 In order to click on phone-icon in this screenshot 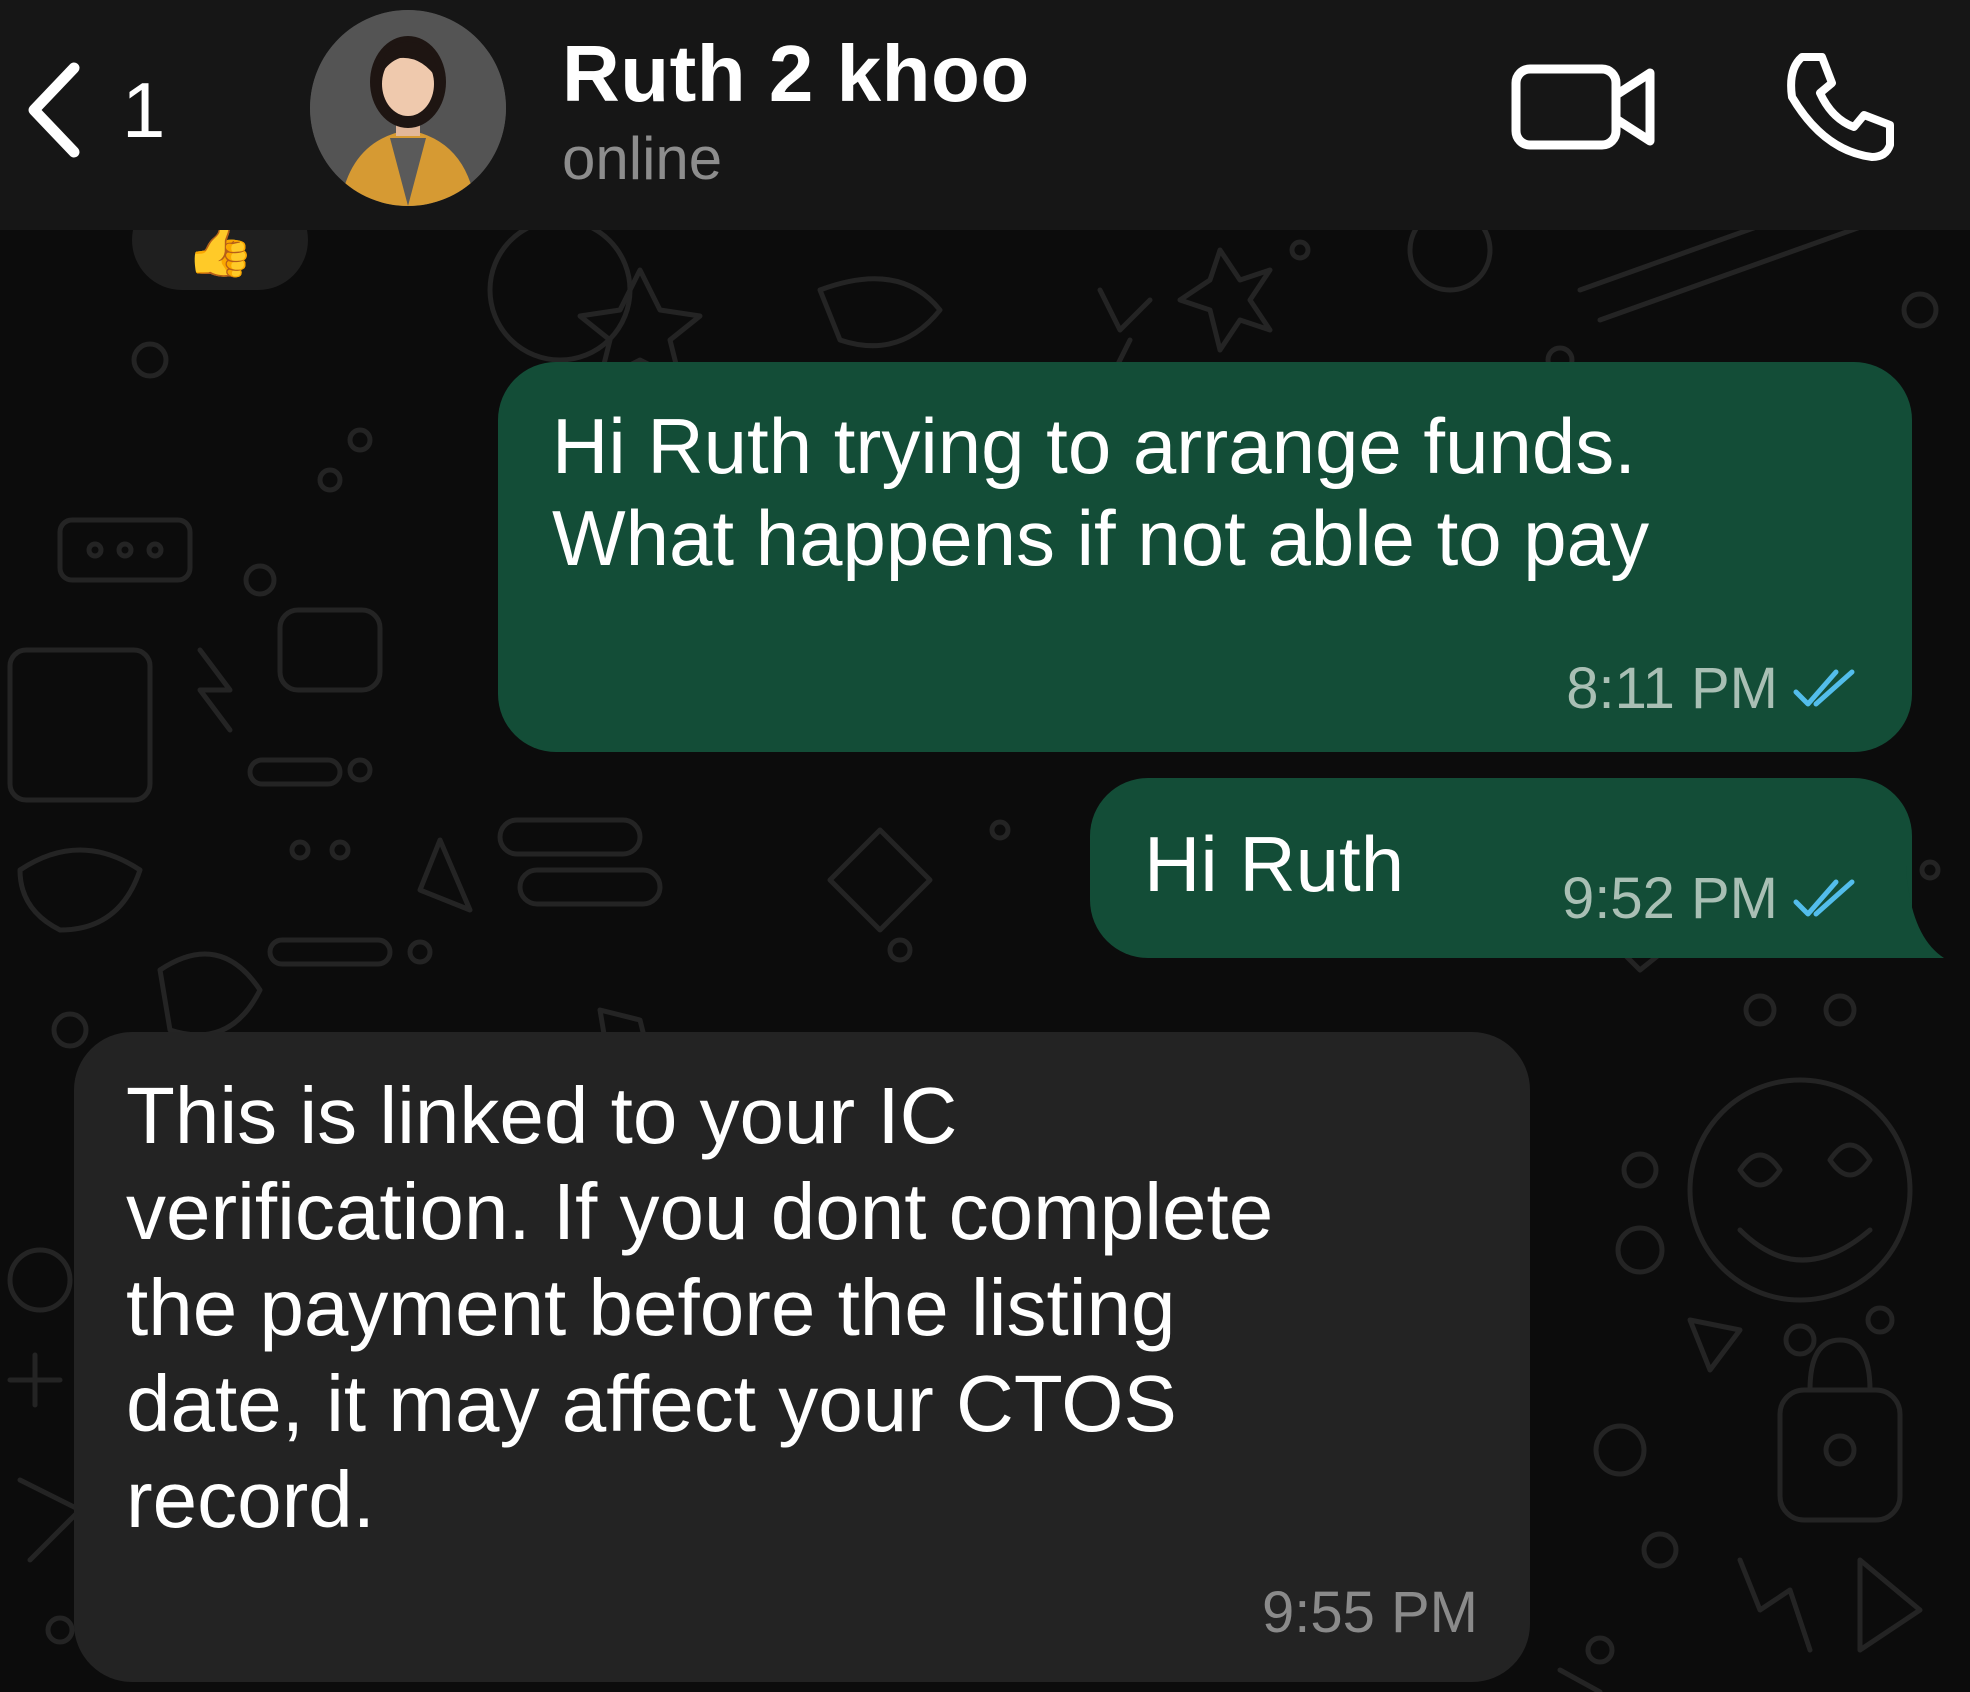, I will do `click(1840, 107)`.